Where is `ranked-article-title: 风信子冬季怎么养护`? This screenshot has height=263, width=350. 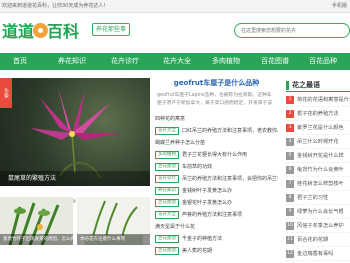
ranked-article-title: 风信子冬季怎么养护 is located at coordinates (320, 226).